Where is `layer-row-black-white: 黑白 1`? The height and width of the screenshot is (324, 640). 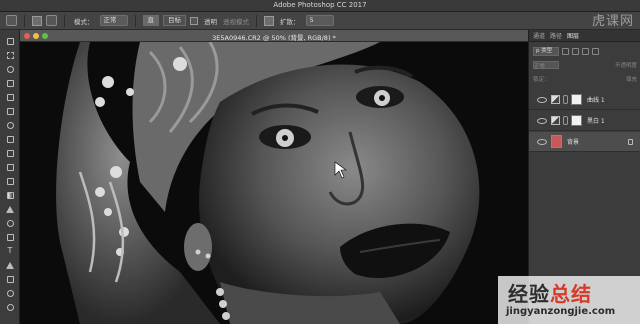
layer-row-black-white: 黑白 1 is located at coordinates (584, 121).